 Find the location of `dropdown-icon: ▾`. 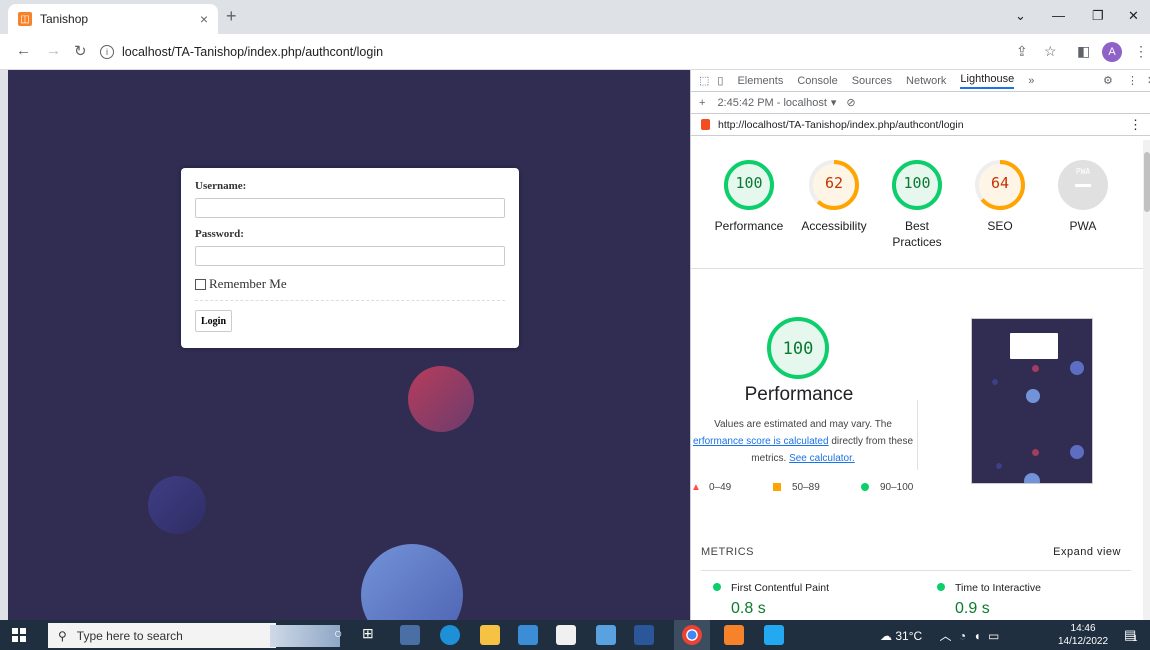

dropdown-icon: ▾ is located at coordinates (834, 102).